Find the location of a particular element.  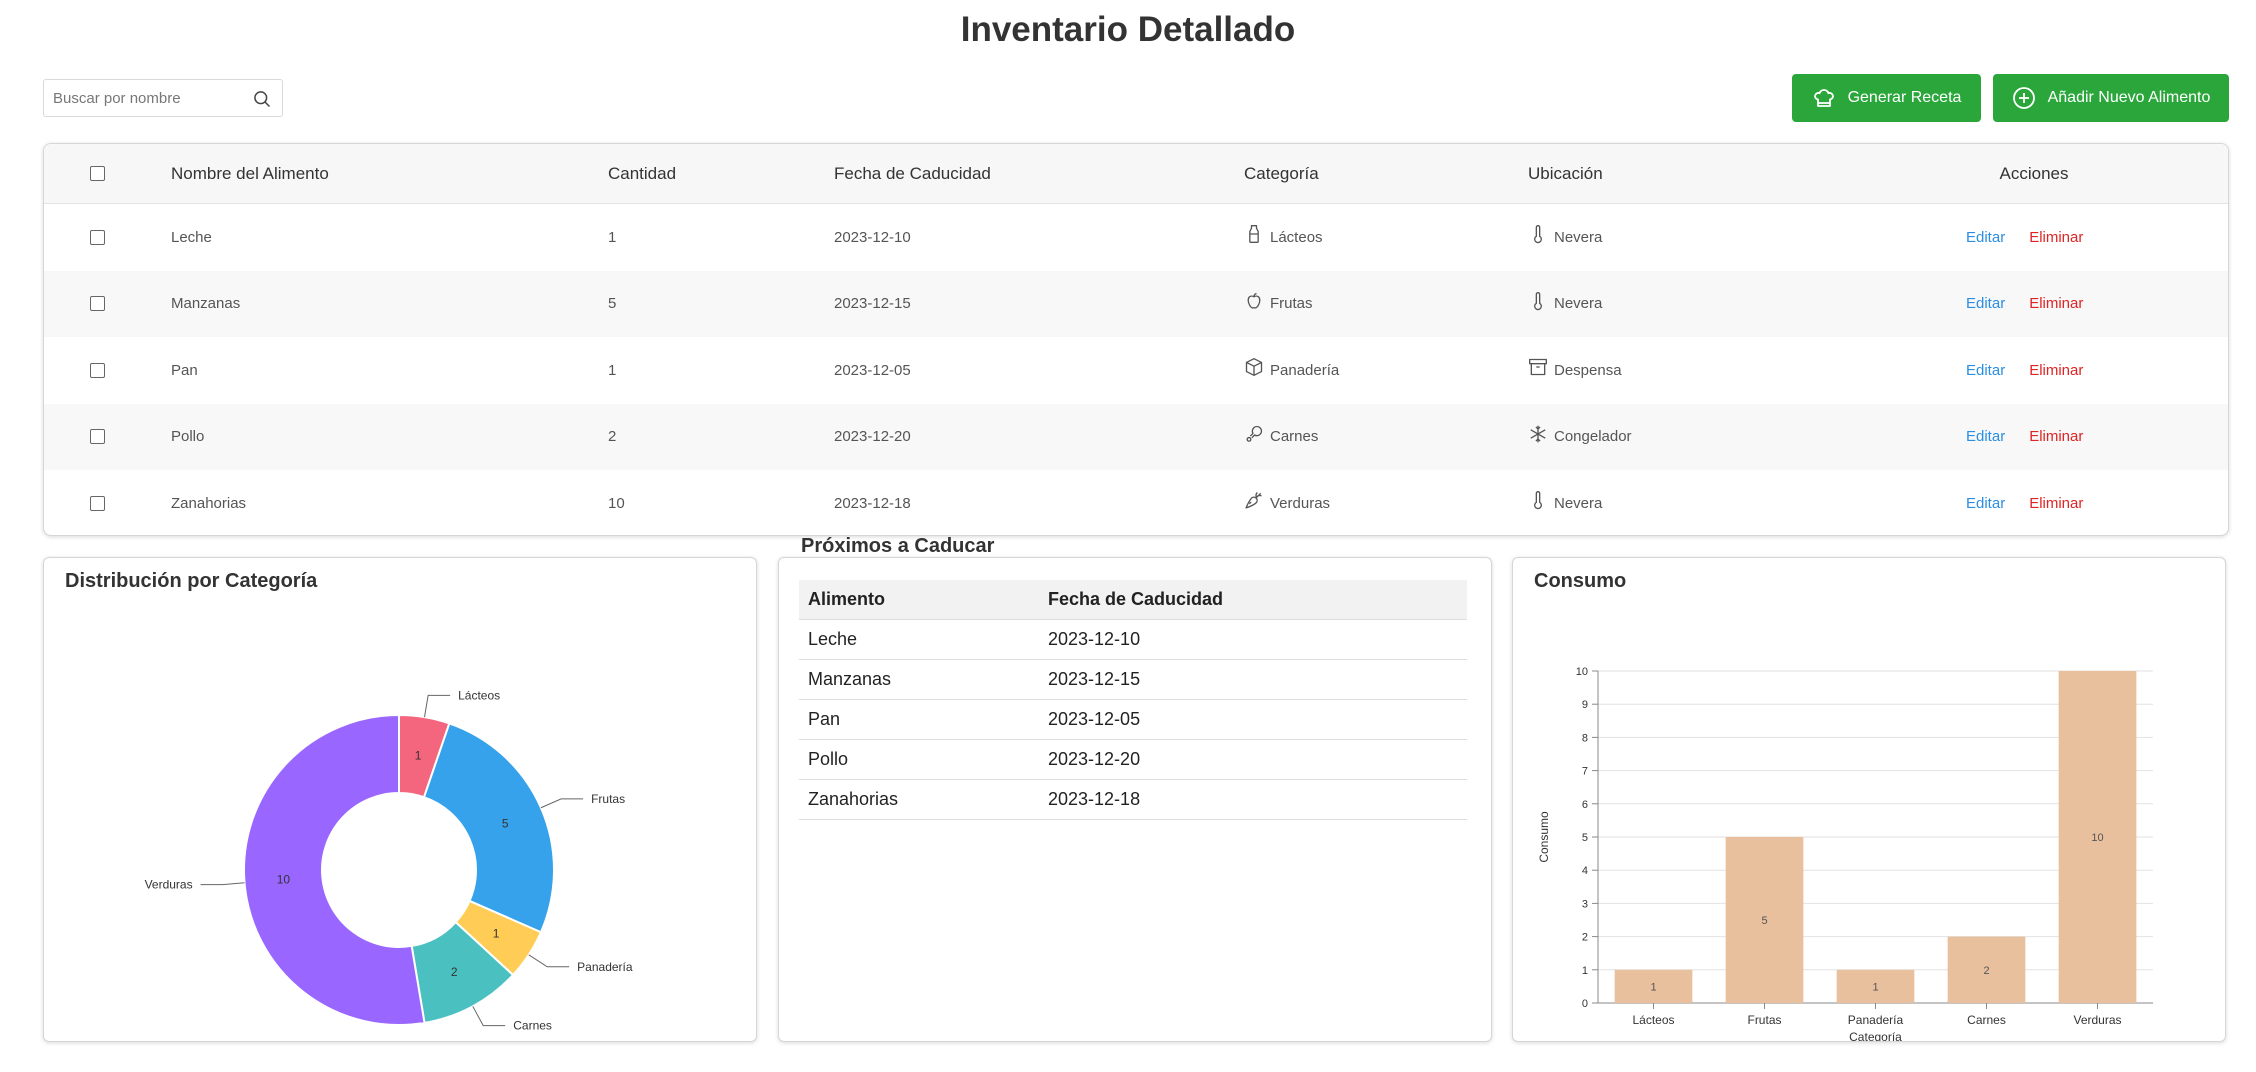

drumstick-icon is located at coordinates (1254, 433).